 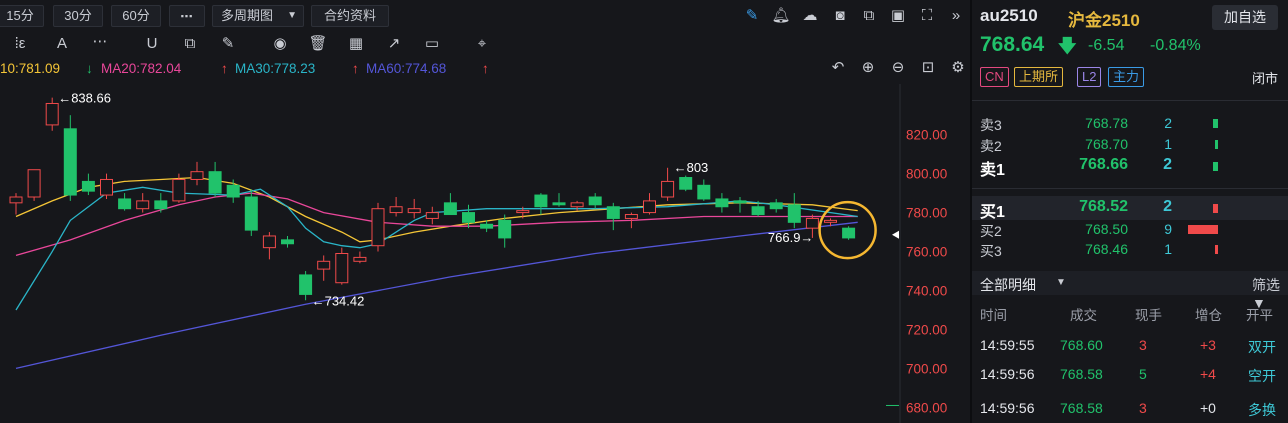 I want to click on text-tool-icon: A, so click(x=62, y=44).